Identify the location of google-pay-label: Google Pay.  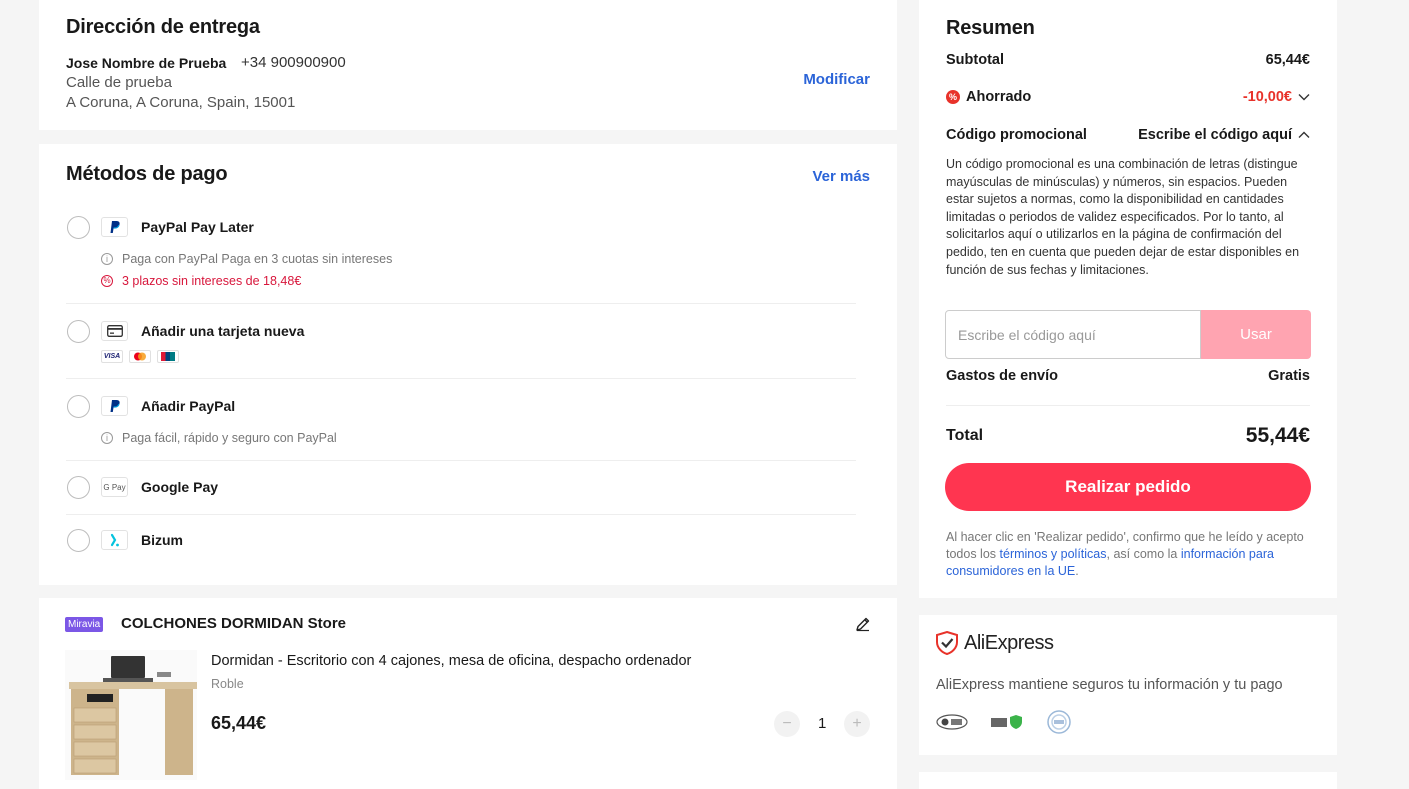
(180, 487).